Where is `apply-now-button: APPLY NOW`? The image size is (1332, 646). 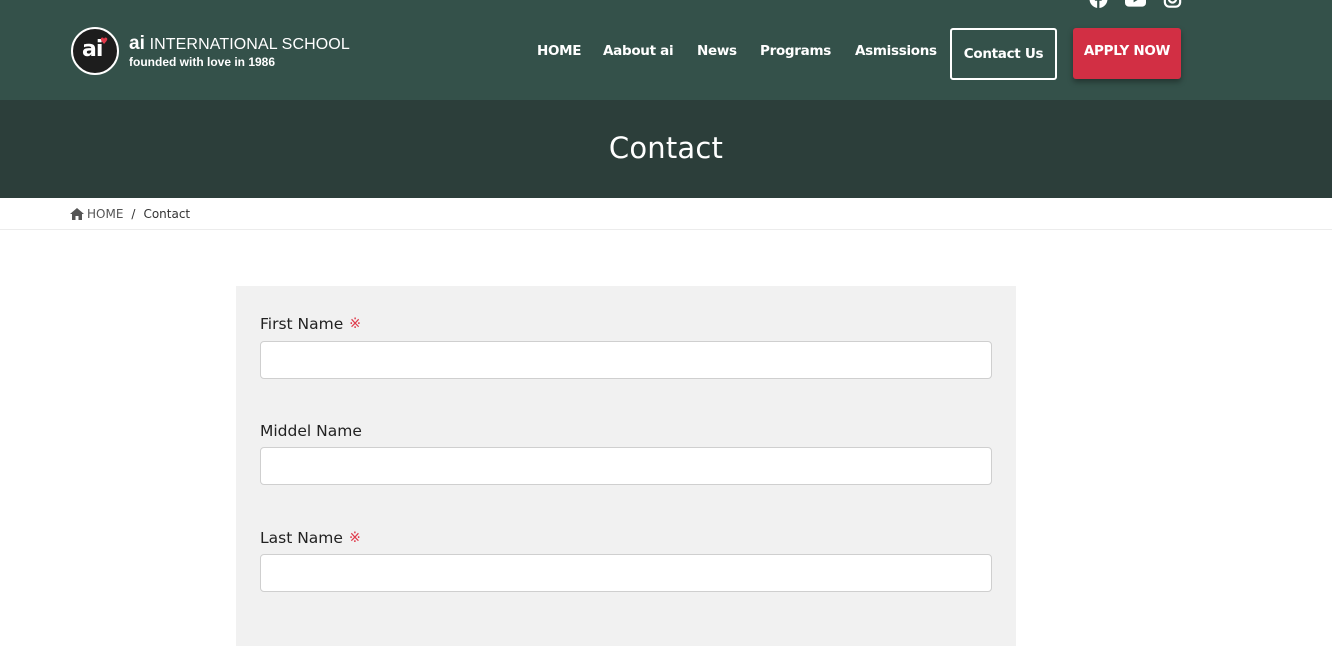
apply-now-button: APPLY NOW is located at coordinates (1127, 53).